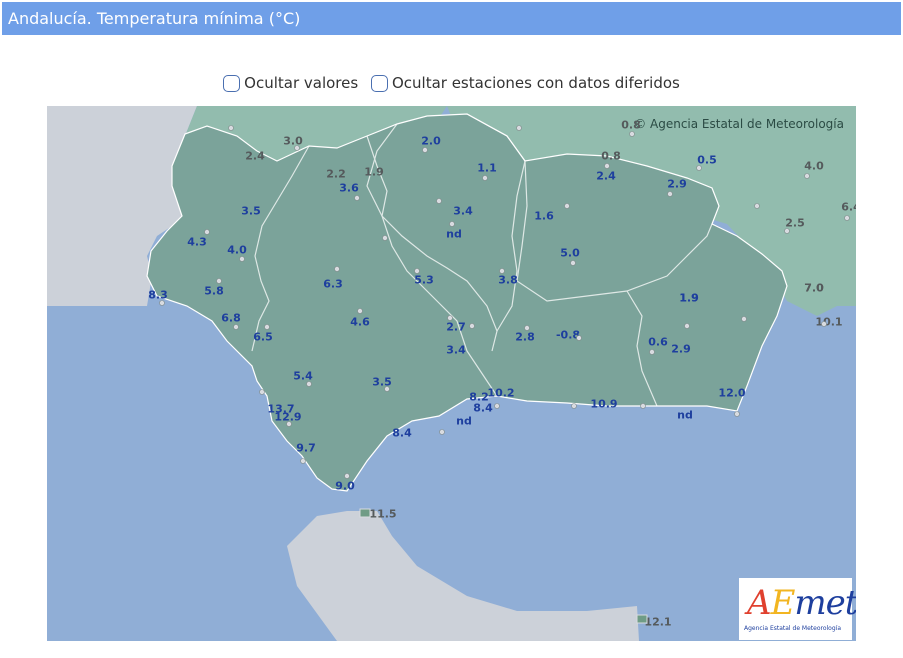 The width and height of the screenshot is (903, 658). I want to click on station-value: 9.7, so click(306, 448).